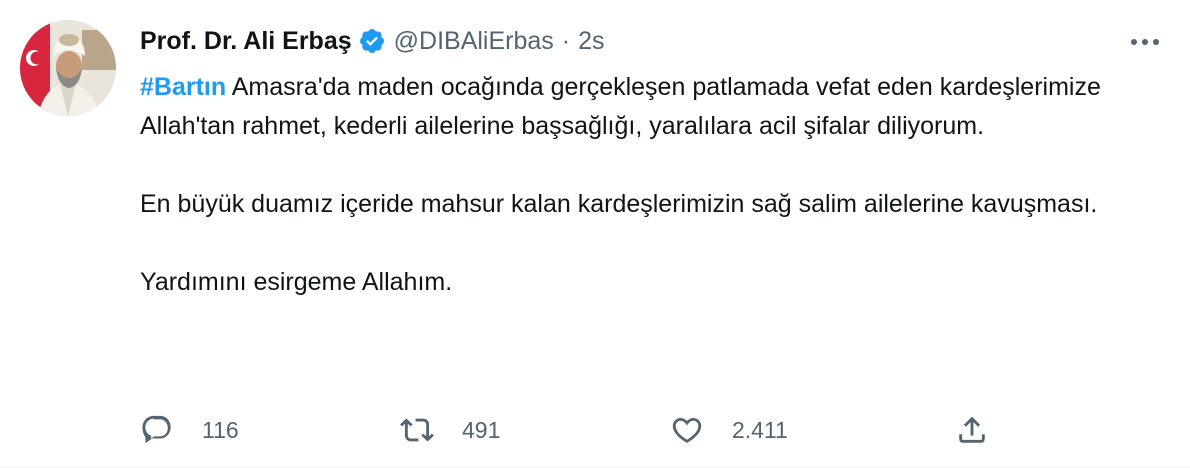  What do you see at coordinates (246, 41) in the screenshot?
I see `display-name: Prof. Dr. Ali Erbaş` at bounding box center [246, 41].